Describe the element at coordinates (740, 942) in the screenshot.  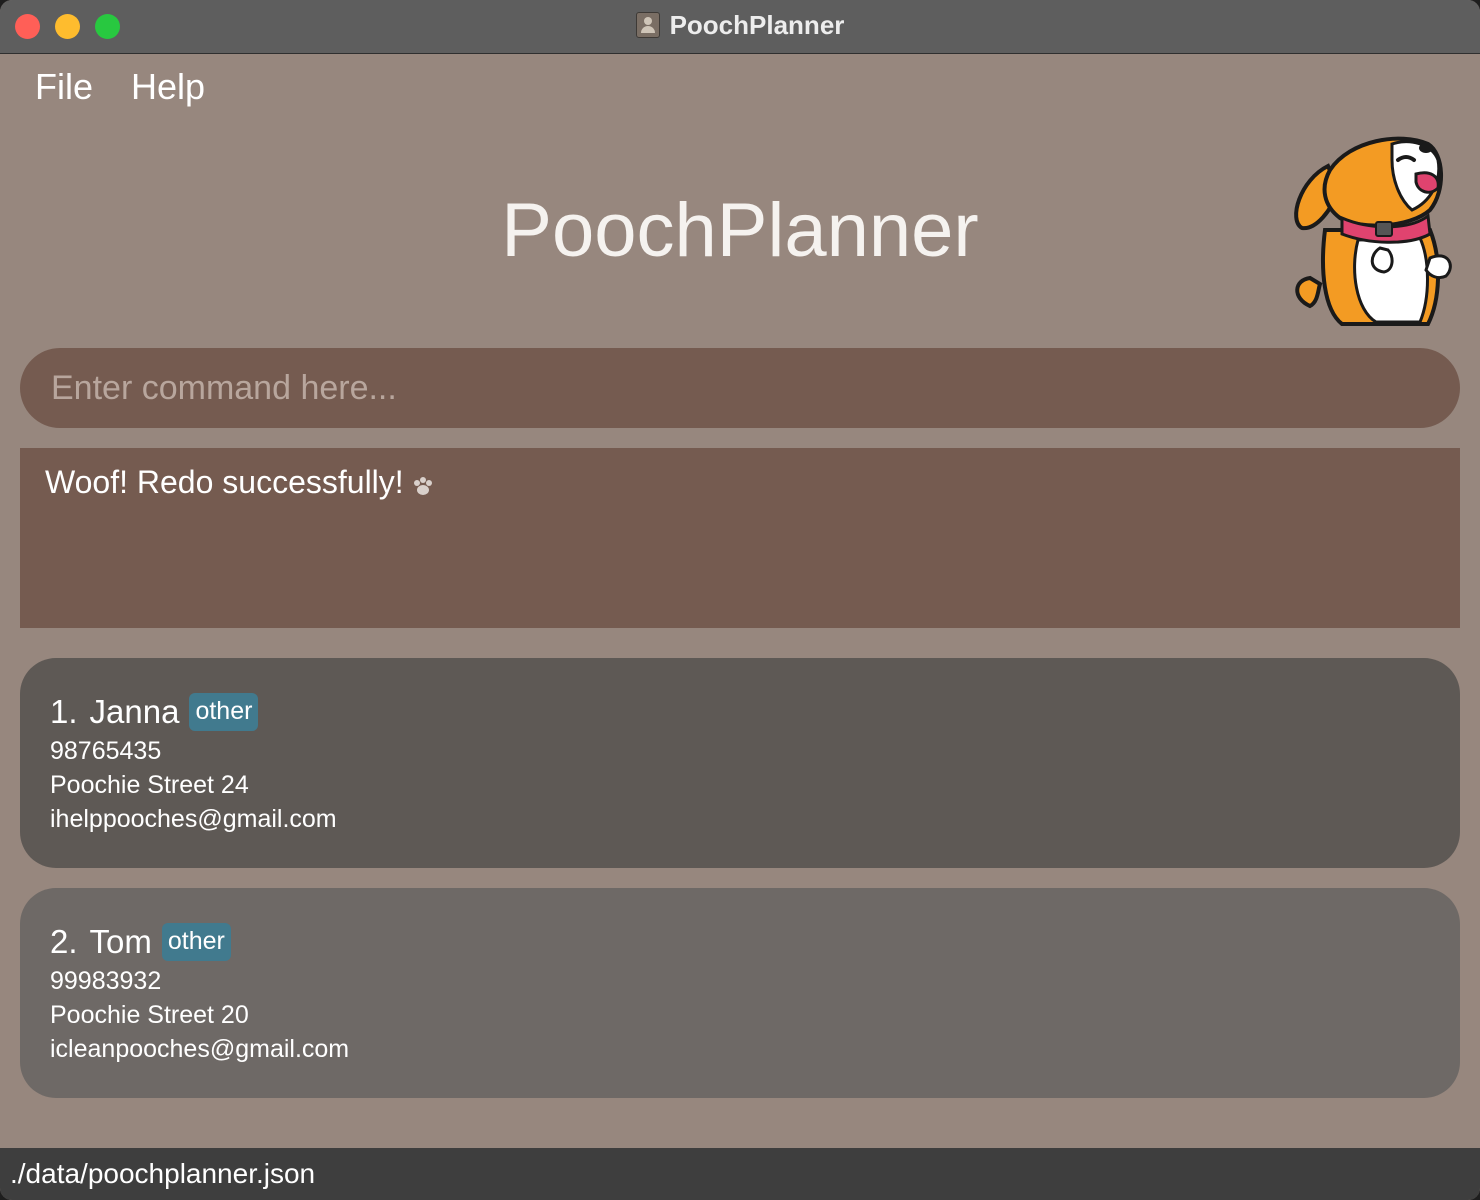
I see `person-card-header: 2. Tom other` at that location.